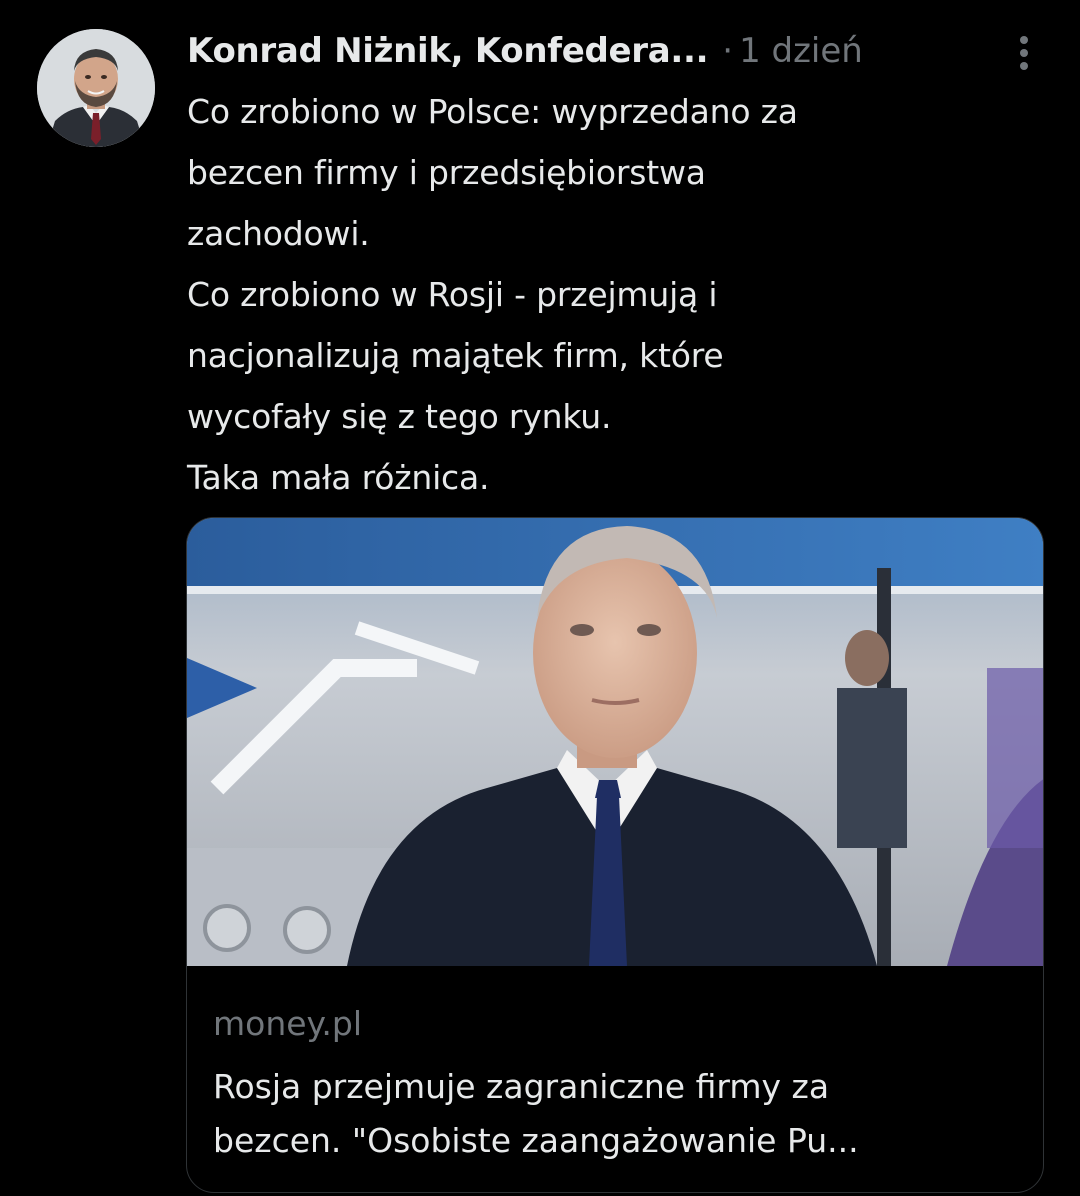 The width and height of the screenshot is (1080, 1196). What do you see at coordinates (455, 355) in the screenshot?
I see `post-text-line: nacjonalizują majątek firm, które` at bounding box center [455, 355].